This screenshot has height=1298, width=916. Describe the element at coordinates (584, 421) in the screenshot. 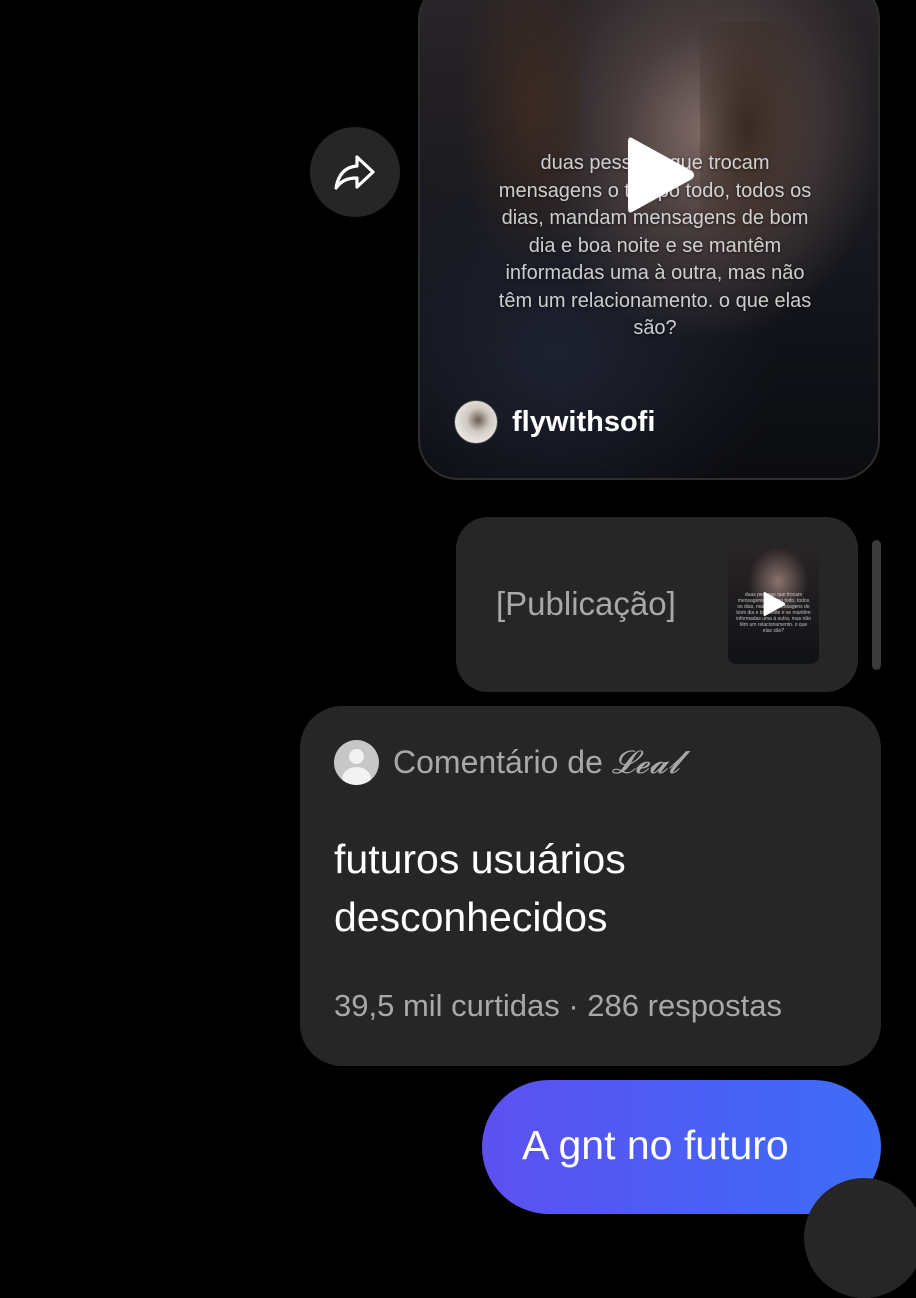

I see `author-name: flywithsofi` at that location.